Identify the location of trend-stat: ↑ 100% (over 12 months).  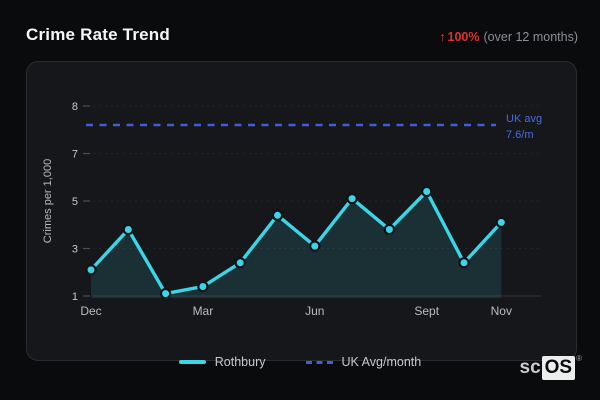
(508, 37).